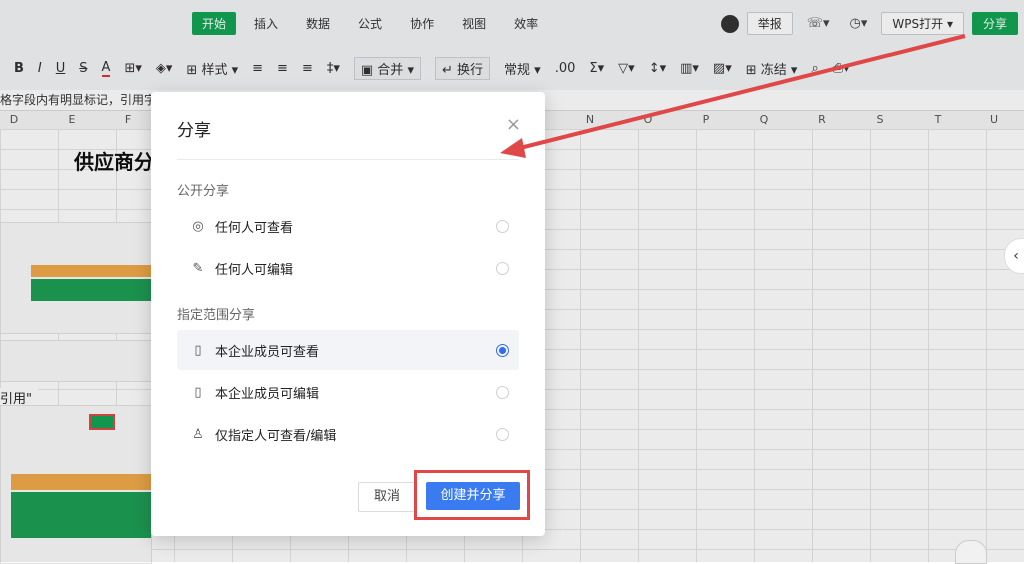  Describe the element at coordinates (348, 159) in the screenshot. I see `divider` at that location.